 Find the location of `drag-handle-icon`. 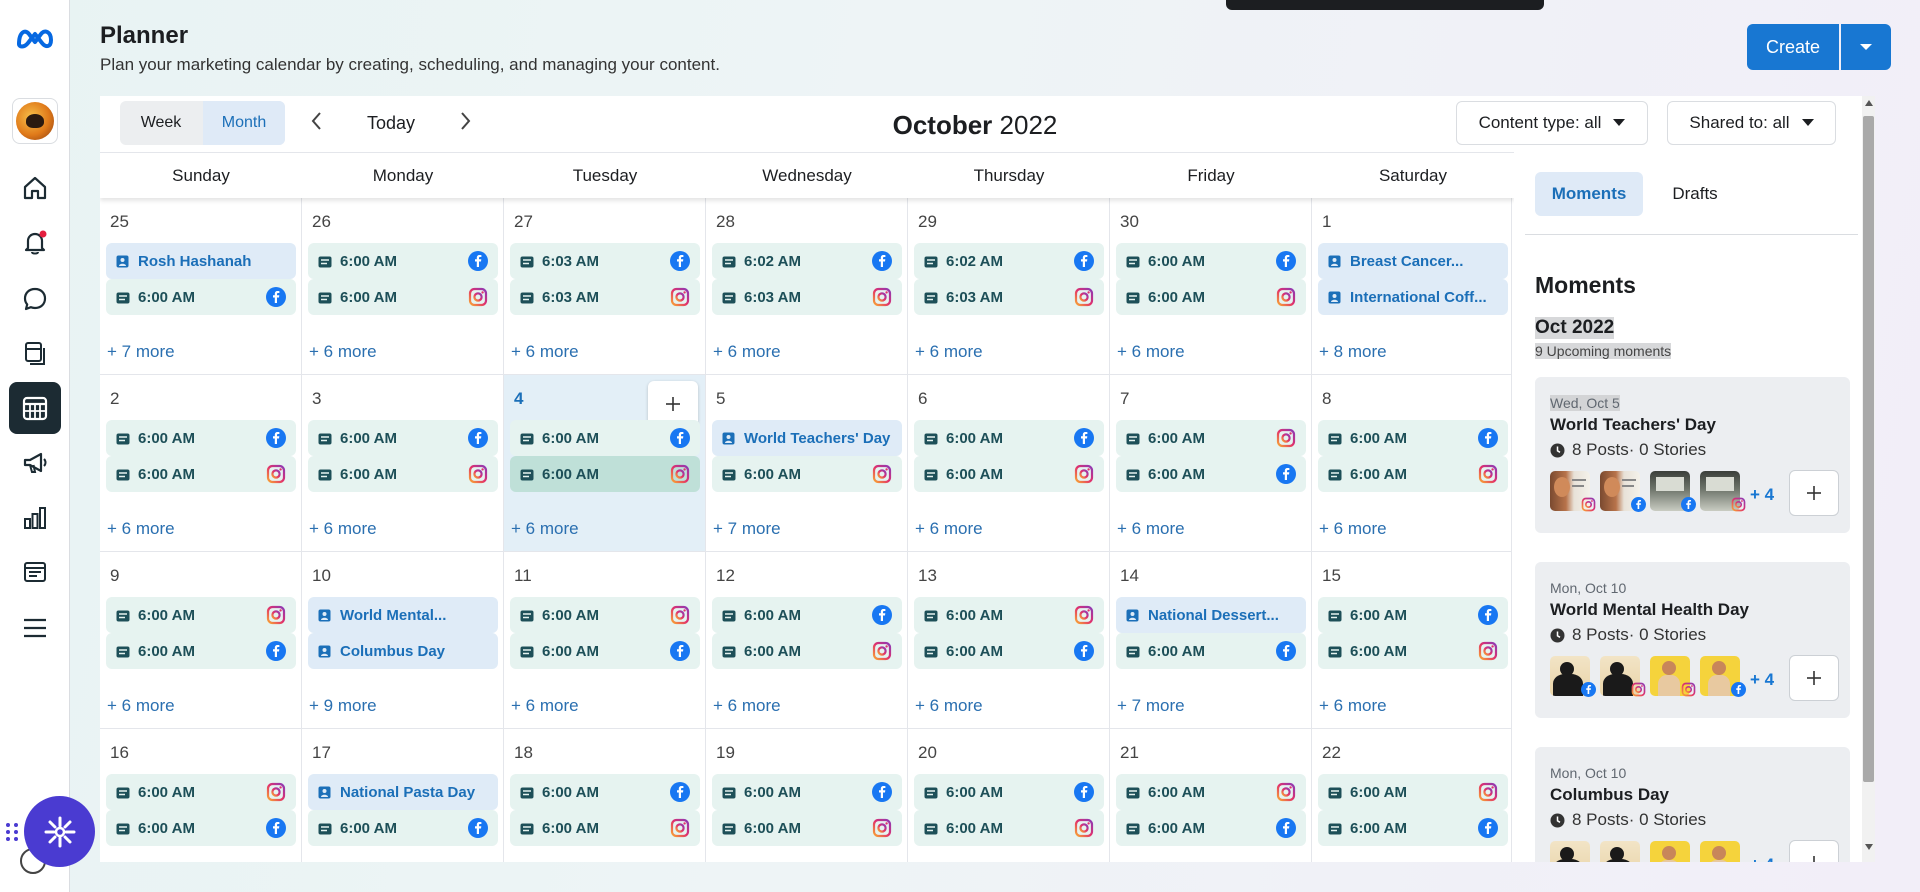

drag-handle-icon is located at coordinates (12, 832).